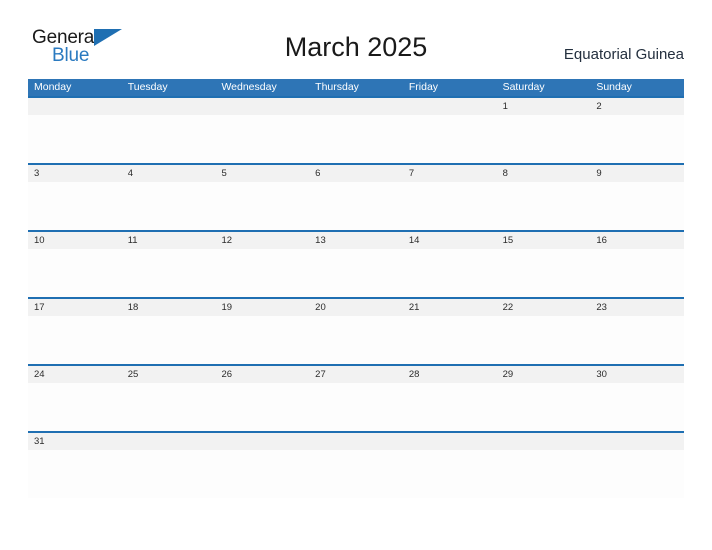 The image size is (712, 550). I want to click on day-cell: 31, so click(75, 441).